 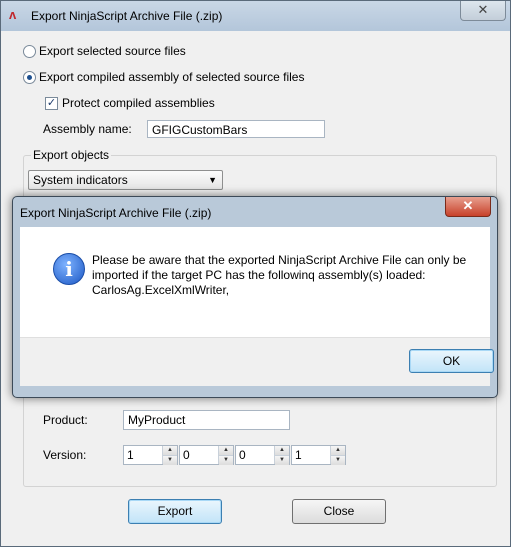 What do you see at coordinates (262, 455) in the screenshot?
I see `version-build-stepper: 0 ▲ ▼` at bounding box center [262, 455].